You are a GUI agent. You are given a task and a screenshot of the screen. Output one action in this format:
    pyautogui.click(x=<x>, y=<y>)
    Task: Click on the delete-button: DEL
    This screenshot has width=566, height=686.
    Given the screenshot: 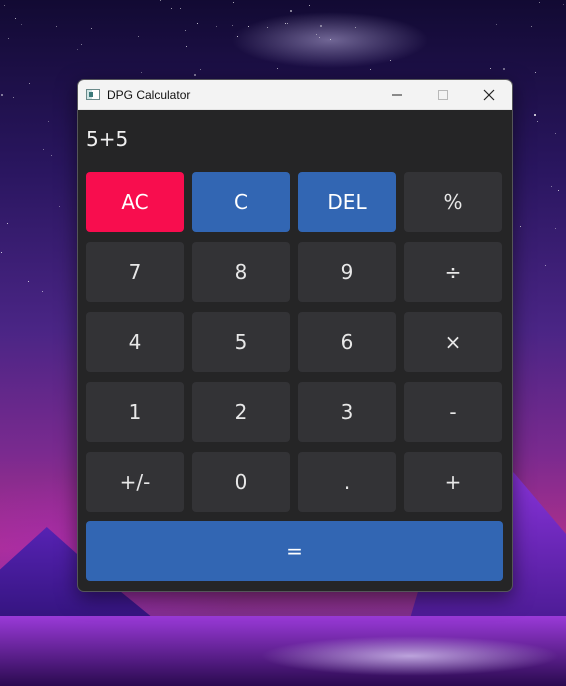 What is the action you would take?
    pyautogui.click(x=347, y=202)
    